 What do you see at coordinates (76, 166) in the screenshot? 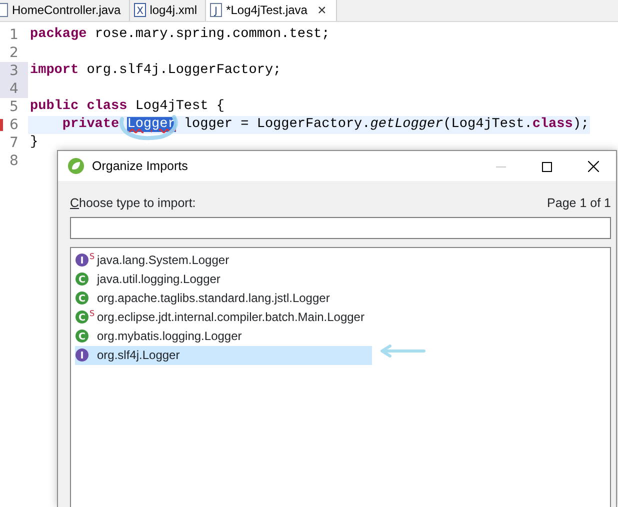
I see `spring-leaf-icon` at bounding box center [76, 166].